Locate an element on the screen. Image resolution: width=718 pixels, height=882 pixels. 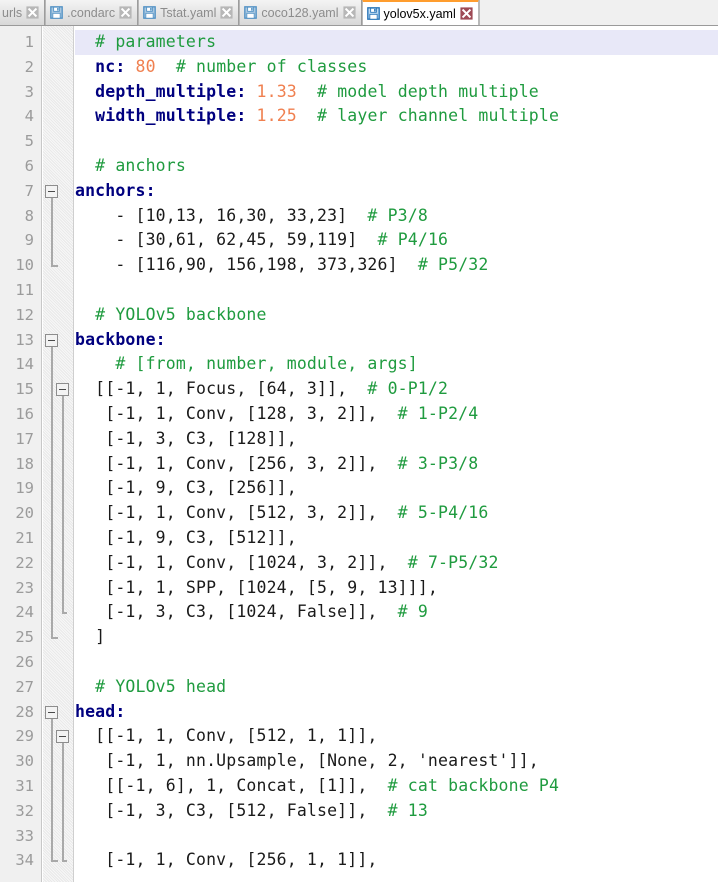
token-num: 1.33 is located at coordinates (271, 91).